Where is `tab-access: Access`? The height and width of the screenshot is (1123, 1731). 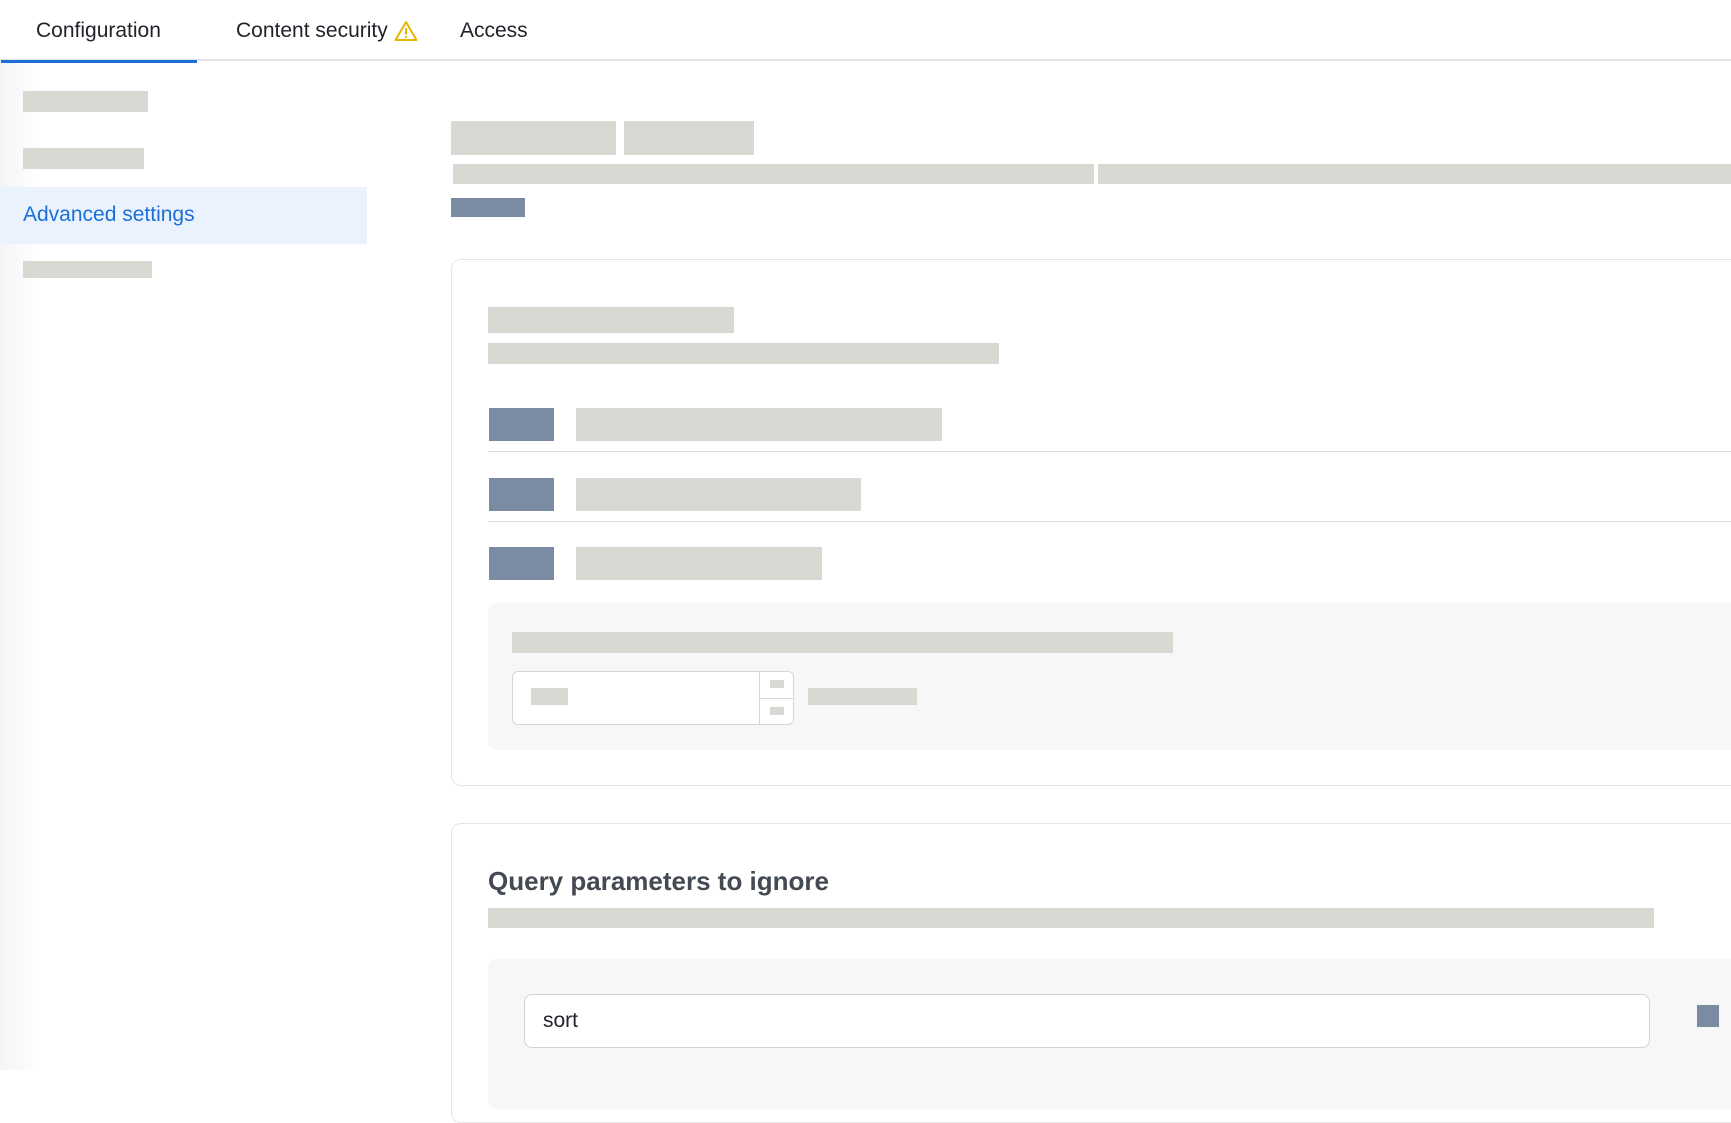
tab-access: Access is located at coordinates (494, 30).